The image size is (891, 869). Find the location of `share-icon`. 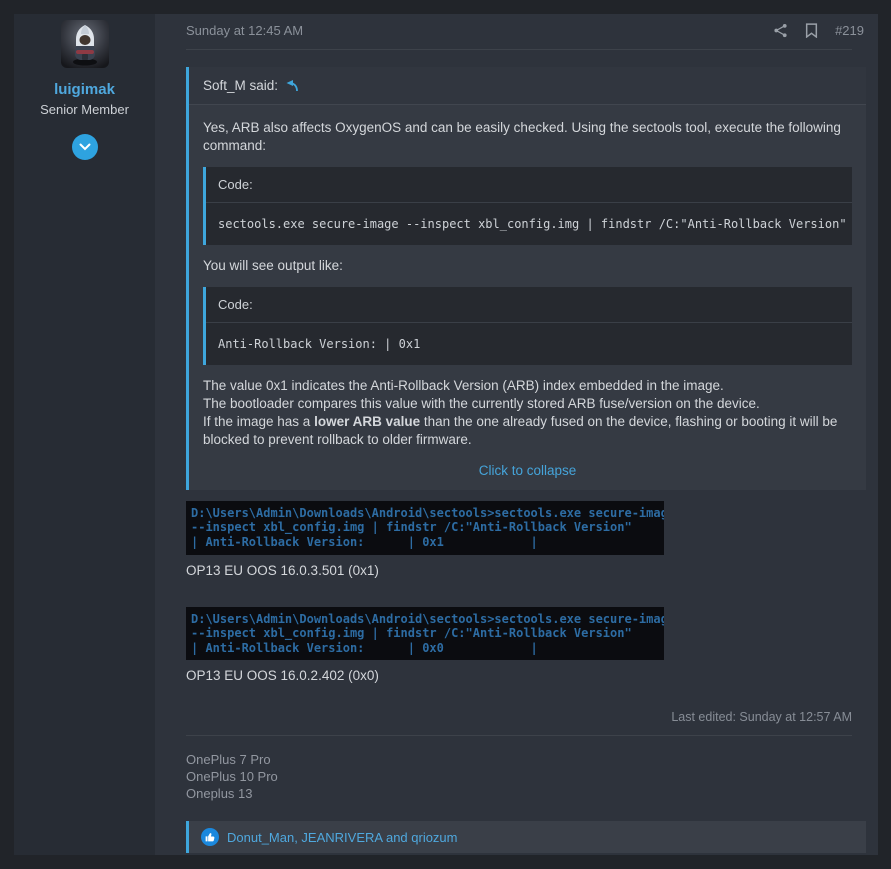

share-icon is located at coordinates (780, 30).